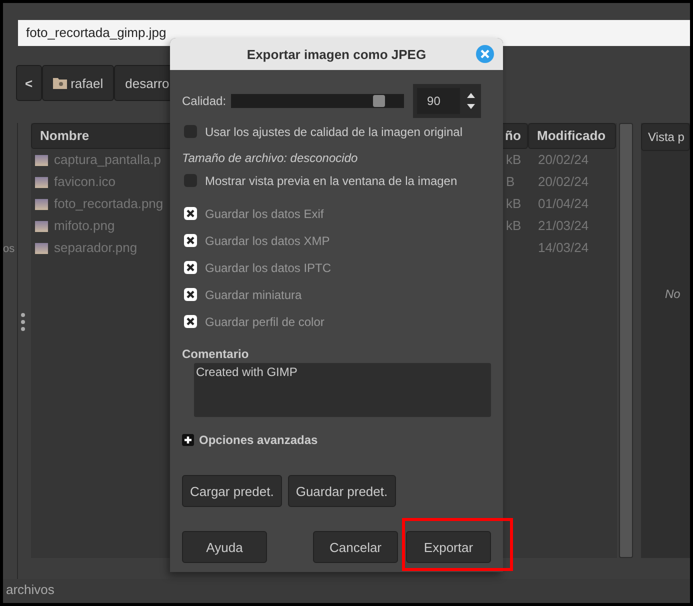  What do you see at coordinates (563, 225) in the screenshot?
I see `file-date: 21/03/24` at bounding box center [563, 225].